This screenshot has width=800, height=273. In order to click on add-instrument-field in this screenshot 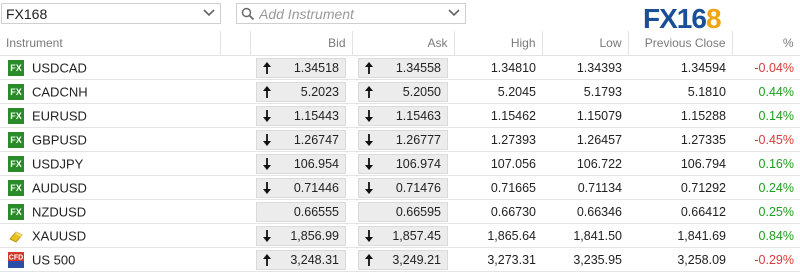, I will do `click(351, 13)`.